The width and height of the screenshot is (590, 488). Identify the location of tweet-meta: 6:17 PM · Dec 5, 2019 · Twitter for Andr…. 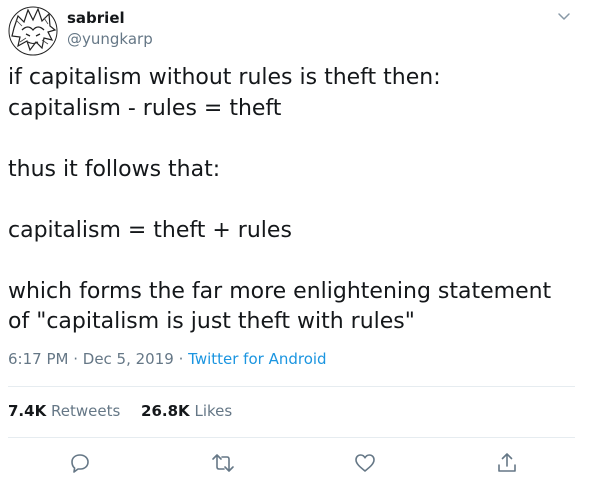
(167, 359).